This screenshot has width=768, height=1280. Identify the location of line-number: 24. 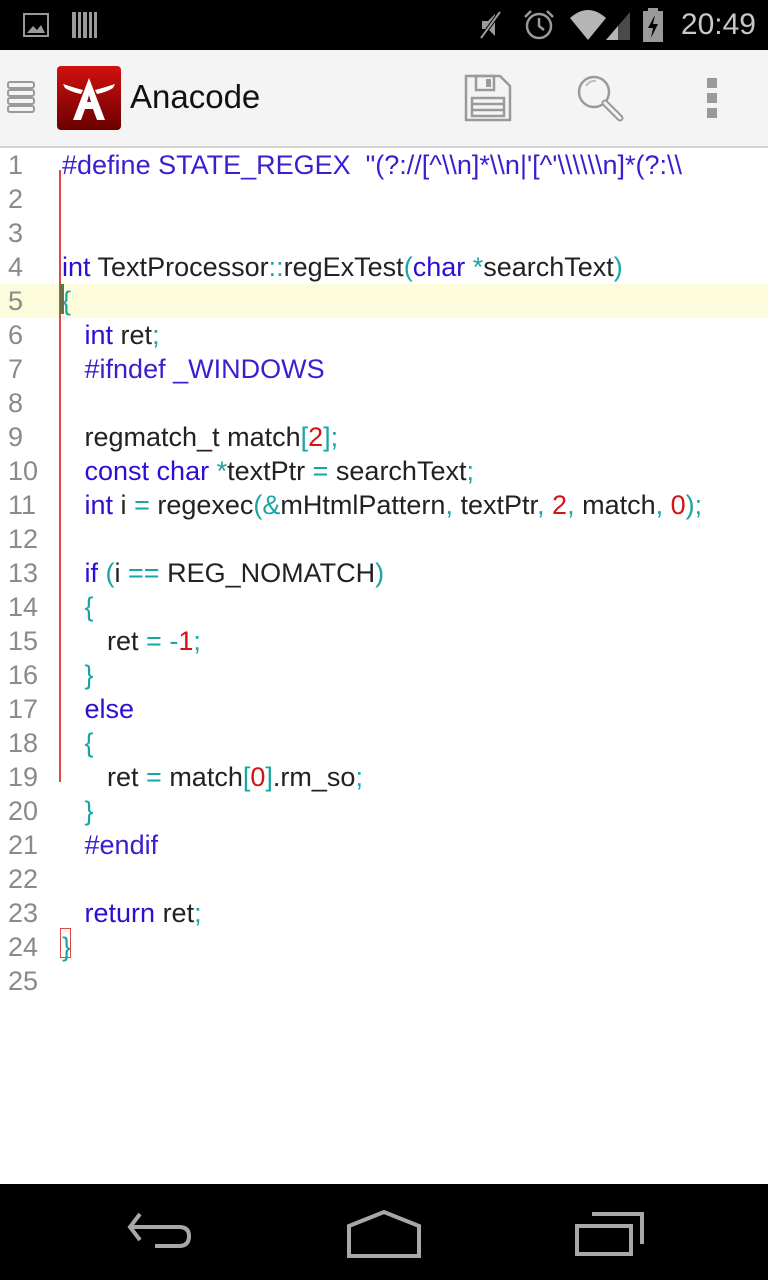
(23, 947).